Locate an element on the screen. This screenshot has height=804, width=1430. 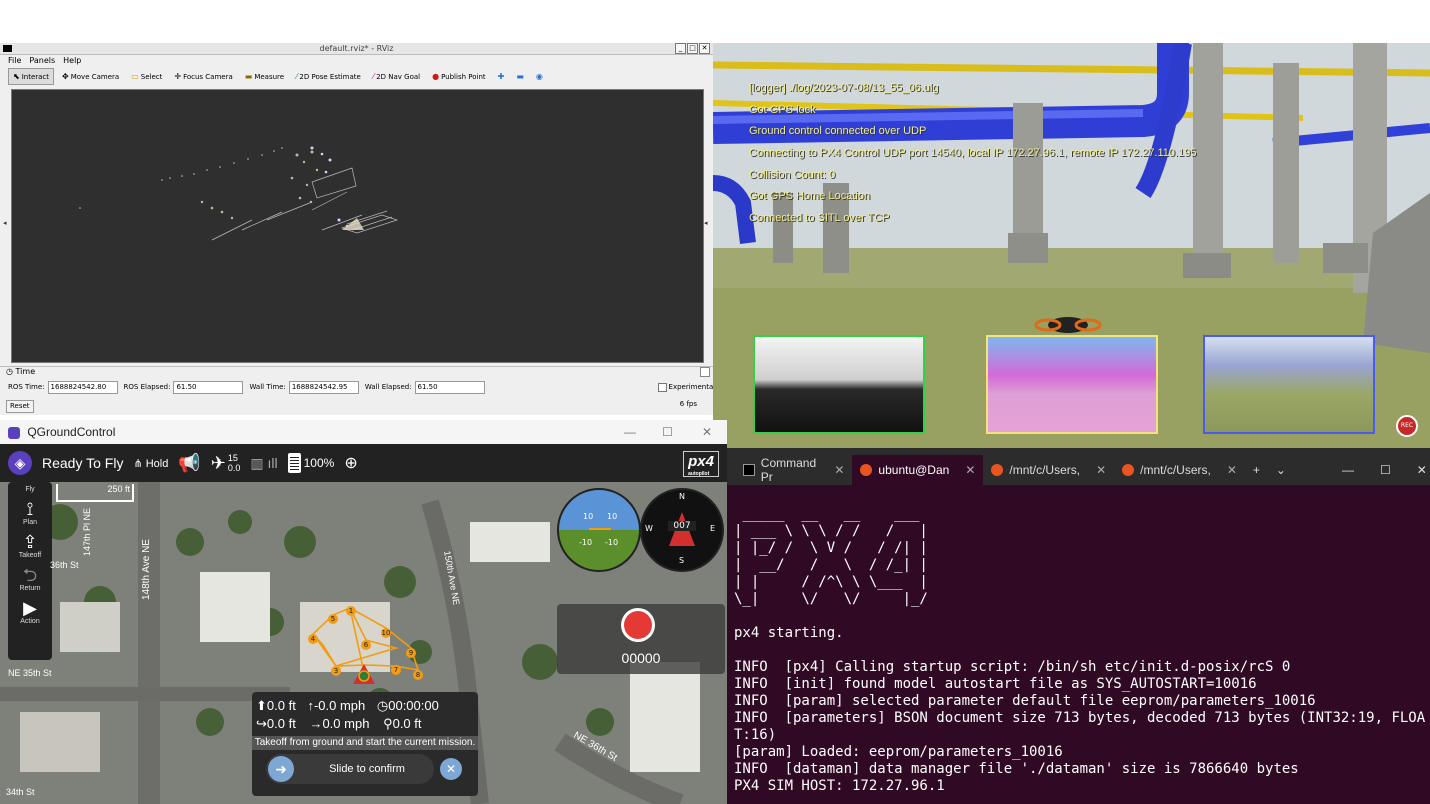
red-pin-icon: ● is located at coordinates (436, 76).